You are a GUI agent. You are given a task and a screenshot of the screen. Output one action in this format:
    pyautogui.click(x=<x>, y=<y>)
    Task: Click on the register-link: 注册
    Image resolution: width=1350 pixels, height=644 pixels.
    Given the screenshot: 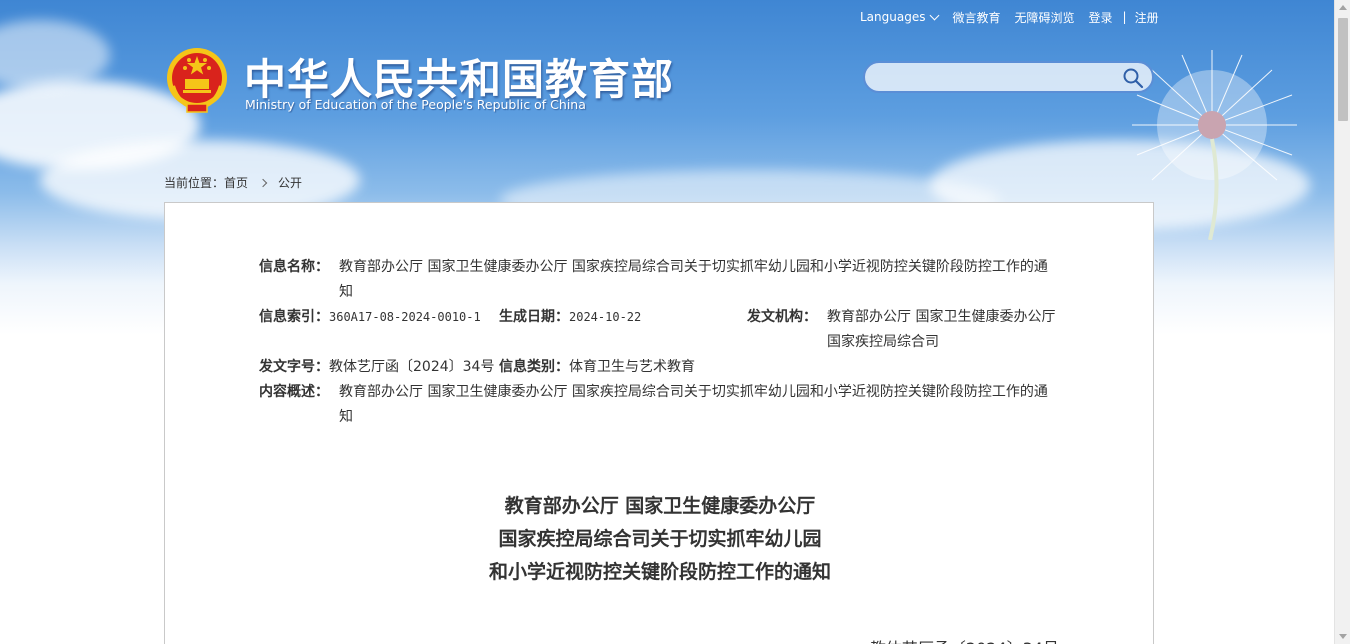 What is the action you would take?
    pyautogui.click(x=1147, y=17)
    